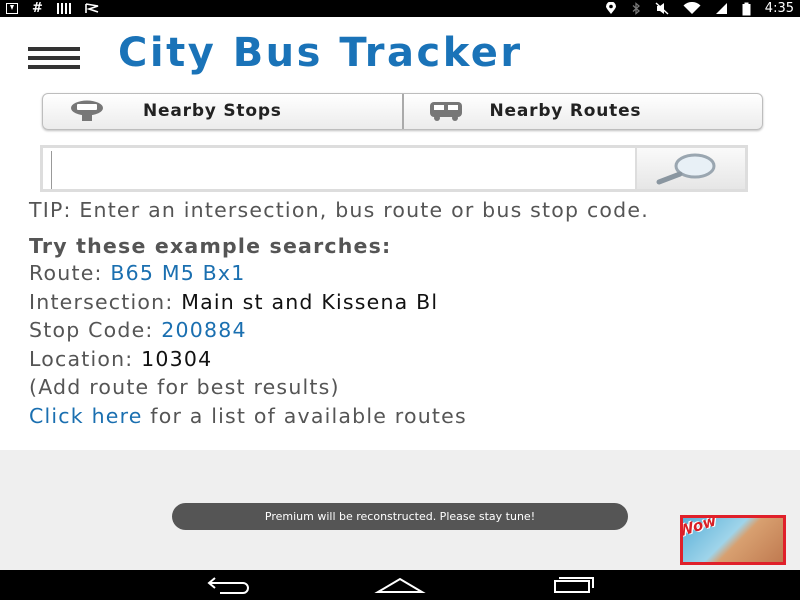  What do you see at coordinates (400, 8) in the screenshot?
I see `status-bar: # 4:35` at bounding box center [400, 8].